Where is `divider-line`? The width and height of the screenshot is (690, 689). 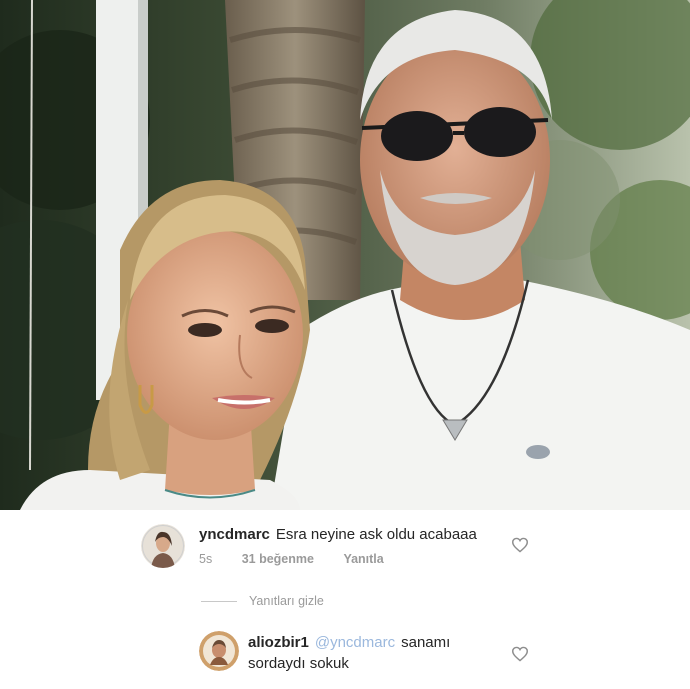 divider-line is located at coordinates (219, 602).